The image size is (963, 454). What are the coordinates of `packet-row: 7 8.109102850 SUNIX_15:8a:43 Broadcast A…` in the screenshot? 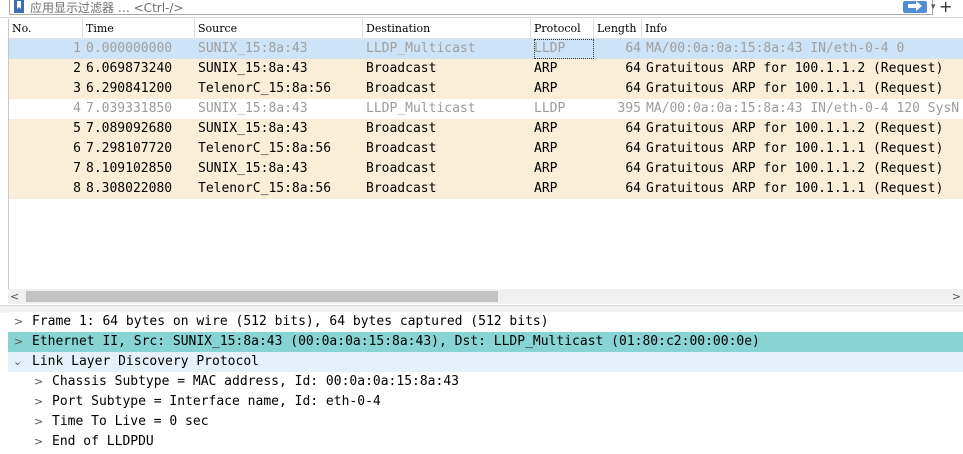 It's located at (486, 169).